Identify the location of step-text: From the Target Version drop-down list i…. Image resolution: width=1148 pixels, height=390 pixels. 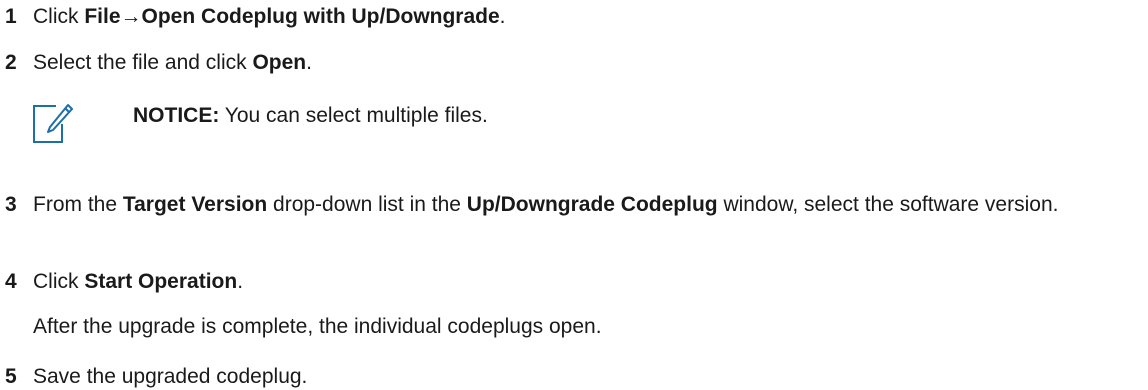
(590, 204).